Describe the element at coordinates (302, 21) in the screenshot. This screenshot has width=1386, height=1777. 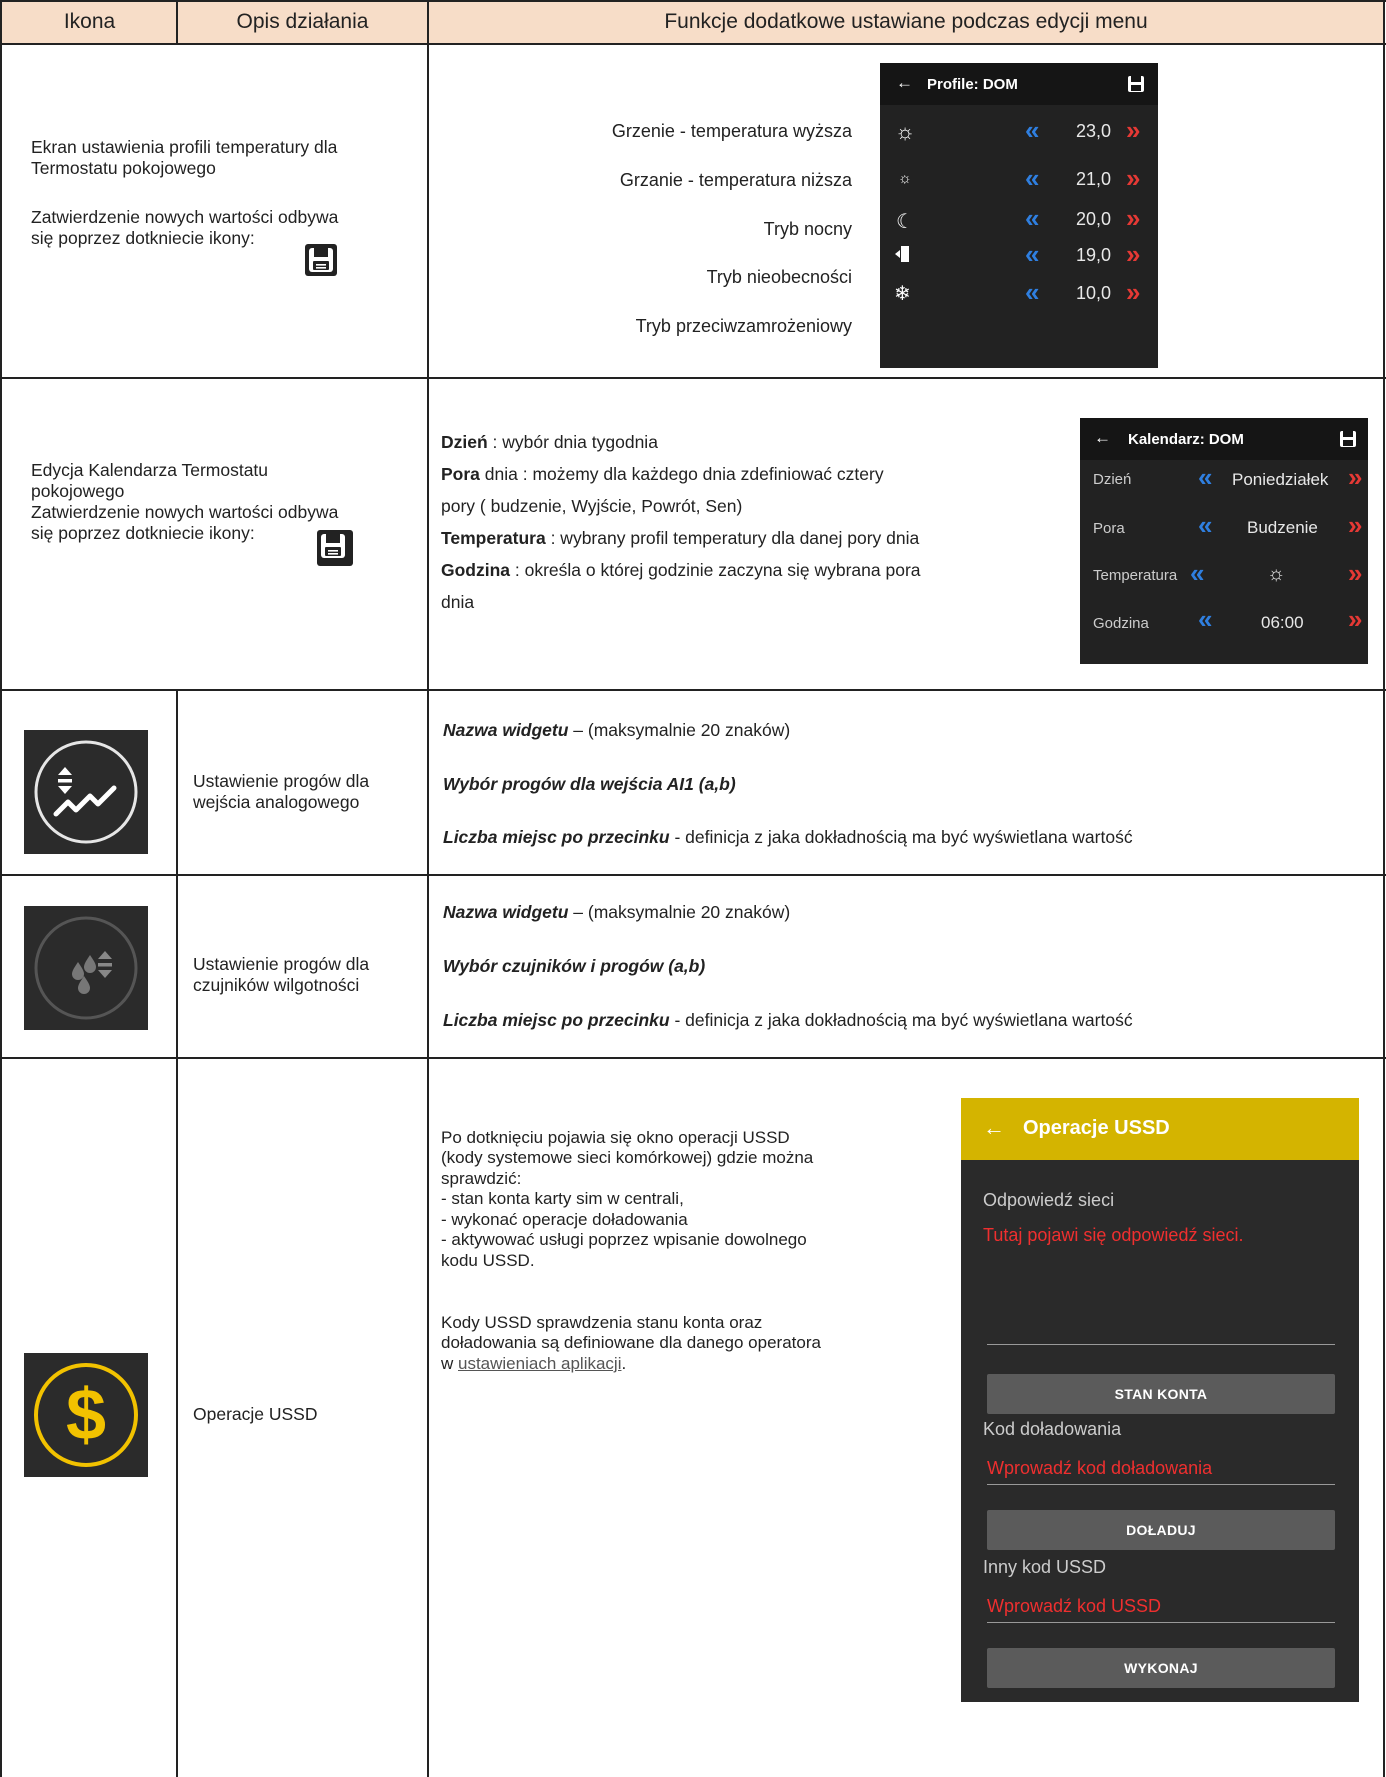
I see `header-col-description: Opis działania` at that location.